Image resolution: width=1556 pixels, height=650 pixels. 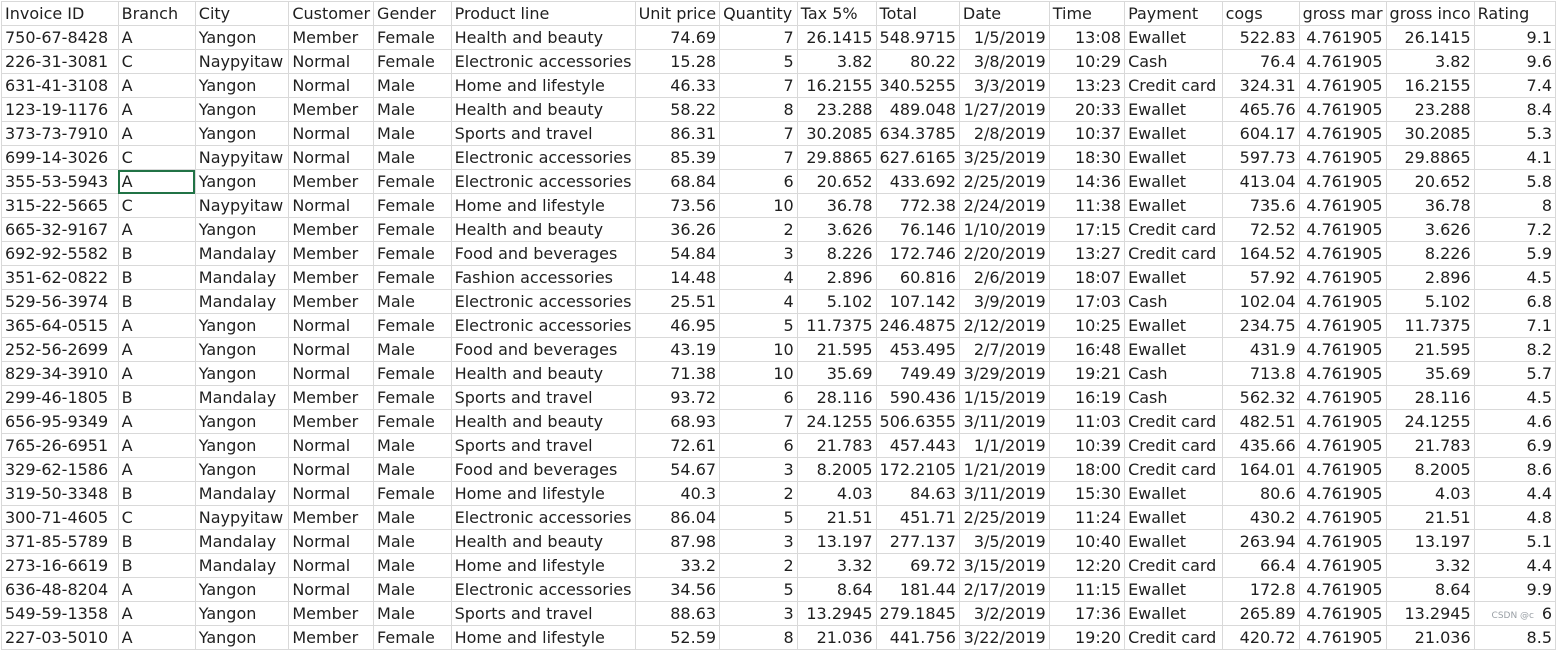 I want to click on table-cell: 86.31, so click(x=677, y=133).